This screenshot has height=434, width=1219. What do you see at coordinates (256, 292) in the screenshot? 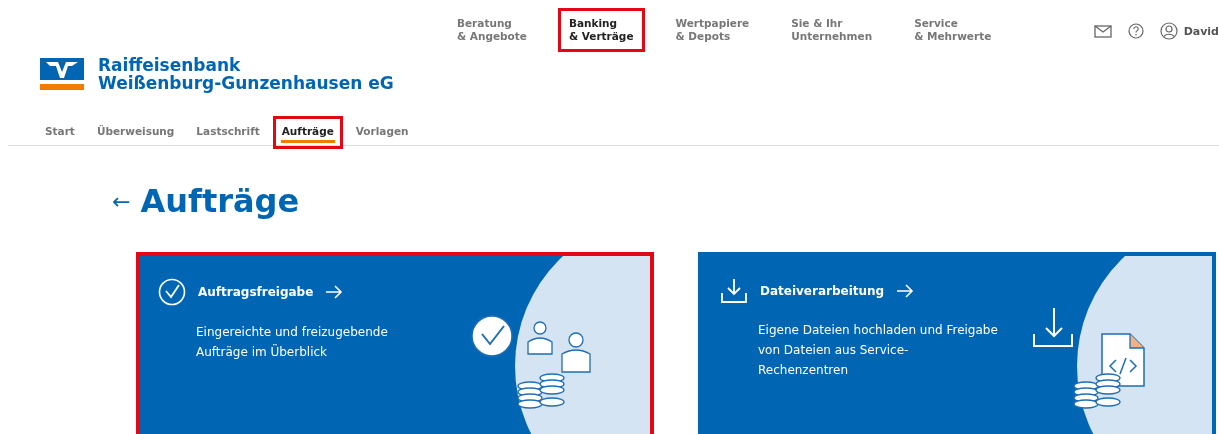
I see `card-title-link: Auftragsfreigabe` at bounding box center [256, 292].